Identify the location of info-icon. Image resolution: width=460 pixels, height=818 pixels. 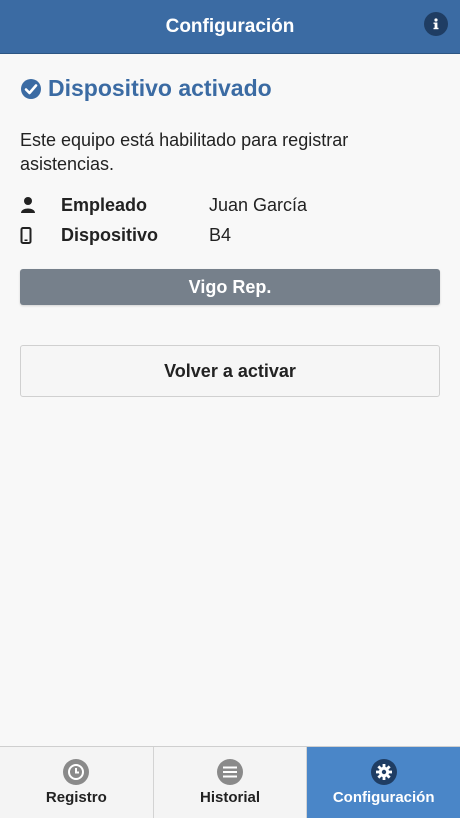
(436, 24).